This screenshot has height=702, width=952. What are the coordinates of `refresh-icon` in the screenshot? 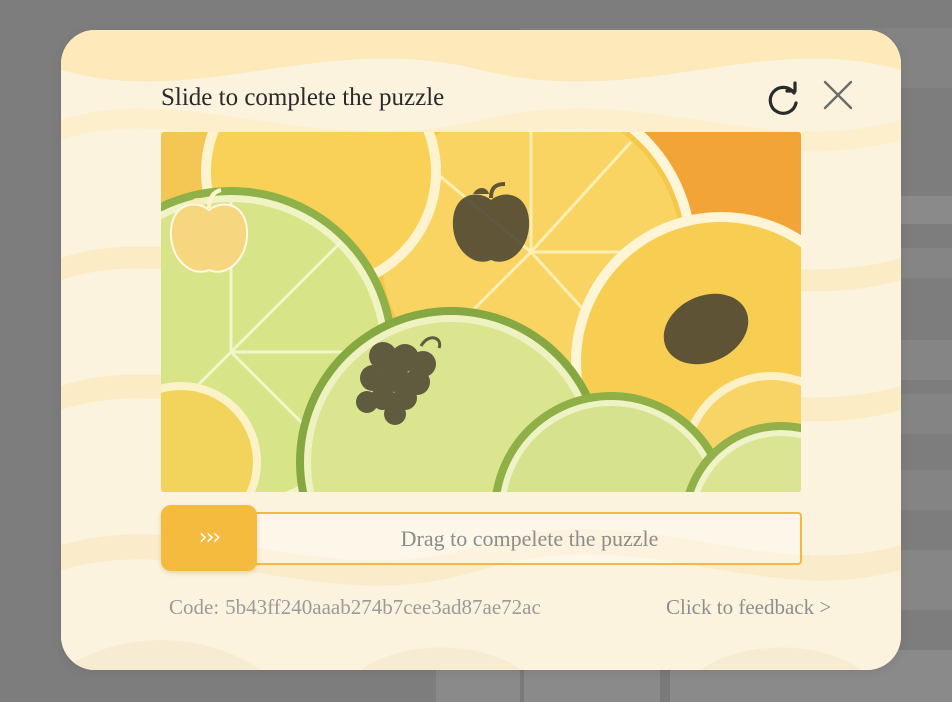 It's located at (783, 98).